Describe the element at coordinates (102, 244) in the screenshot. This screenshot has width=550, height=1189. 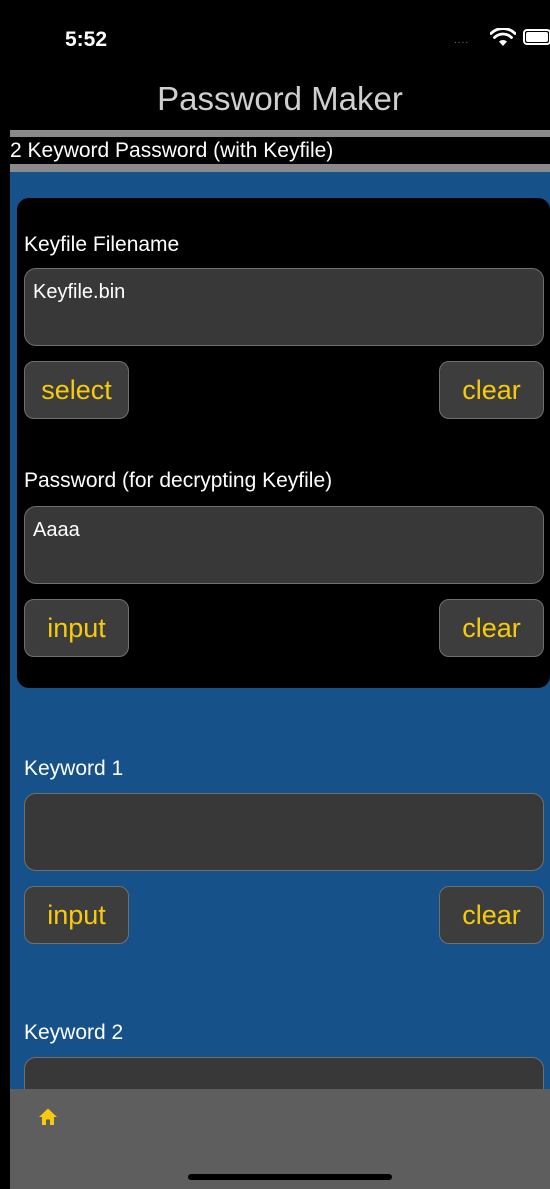
I see `keyfile-filename-label: Keyfile Filename` at that location.